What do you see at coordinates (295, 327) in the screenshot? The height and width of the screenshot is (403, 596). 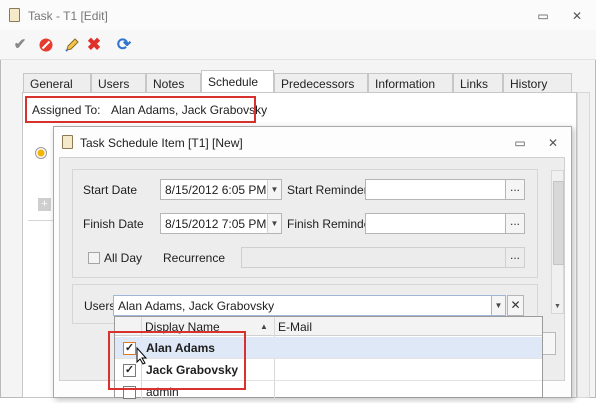 I see `column-email: E-Mail` at bounding box center [295, 327].